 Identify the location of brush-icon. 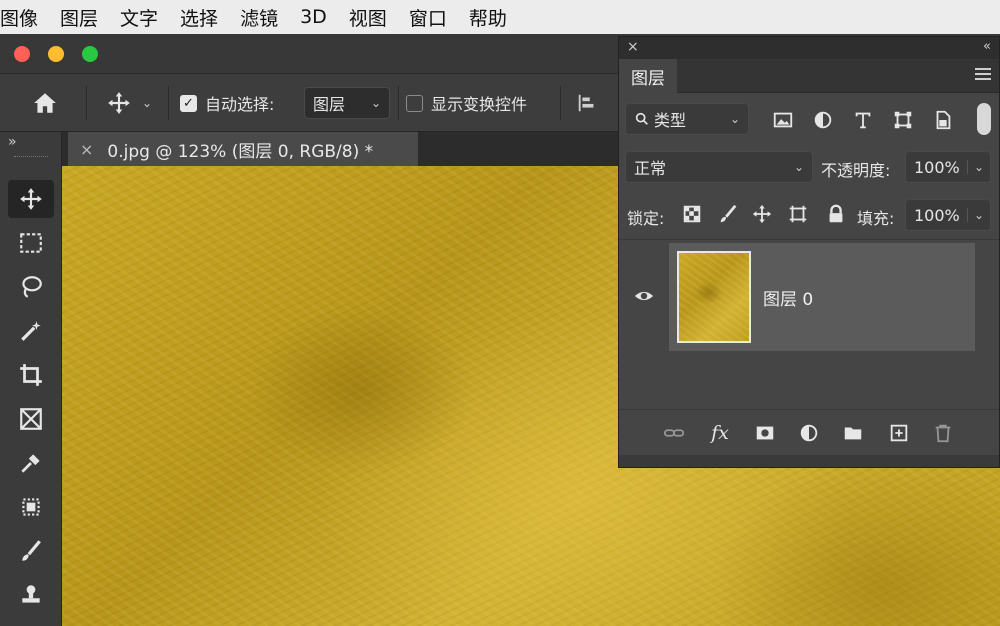
(31, 550).